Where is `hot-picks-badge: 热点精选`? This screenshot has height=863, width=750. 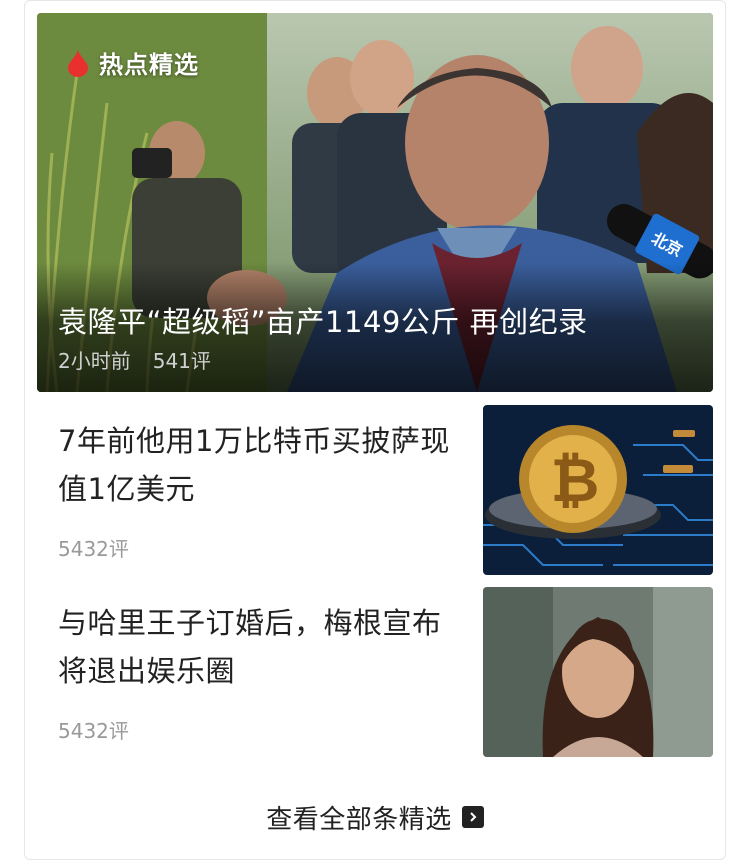 hot-picks-badge: 热点精选 is located at coordinates (133, 62).